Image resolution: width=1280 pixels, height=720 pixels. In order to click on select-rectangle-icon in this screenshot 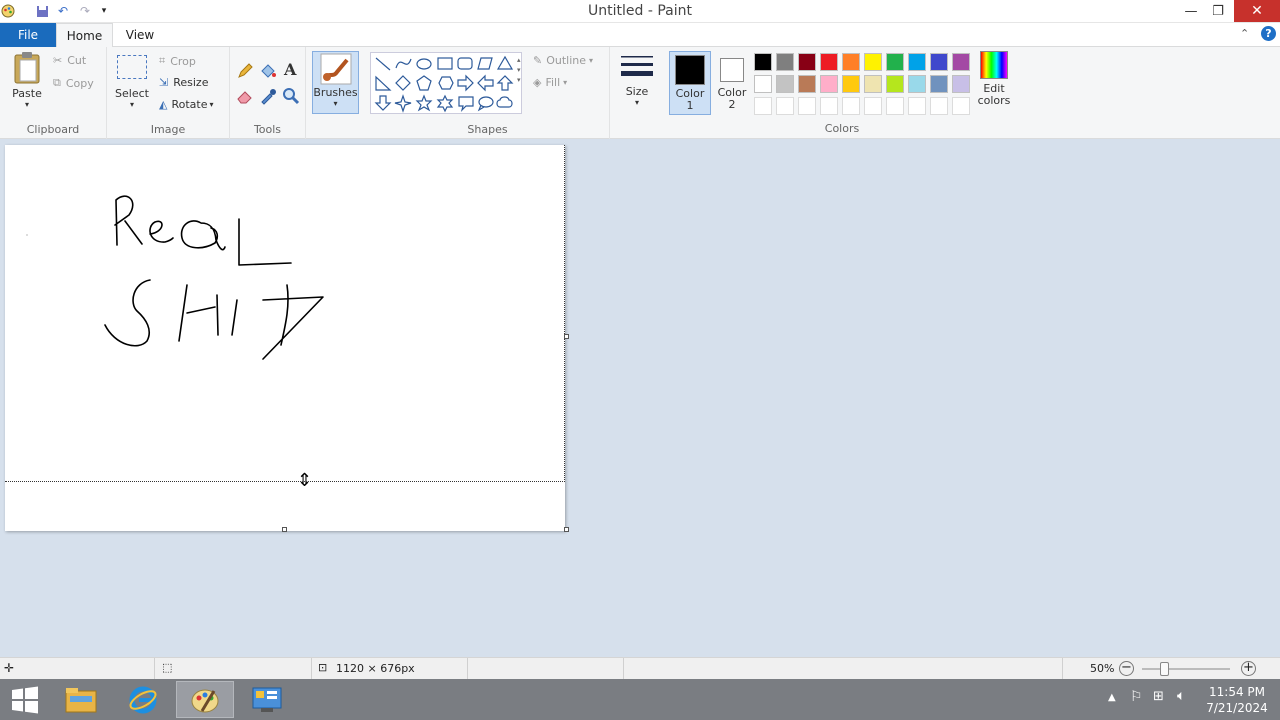, I will do `click(132, 67)`.